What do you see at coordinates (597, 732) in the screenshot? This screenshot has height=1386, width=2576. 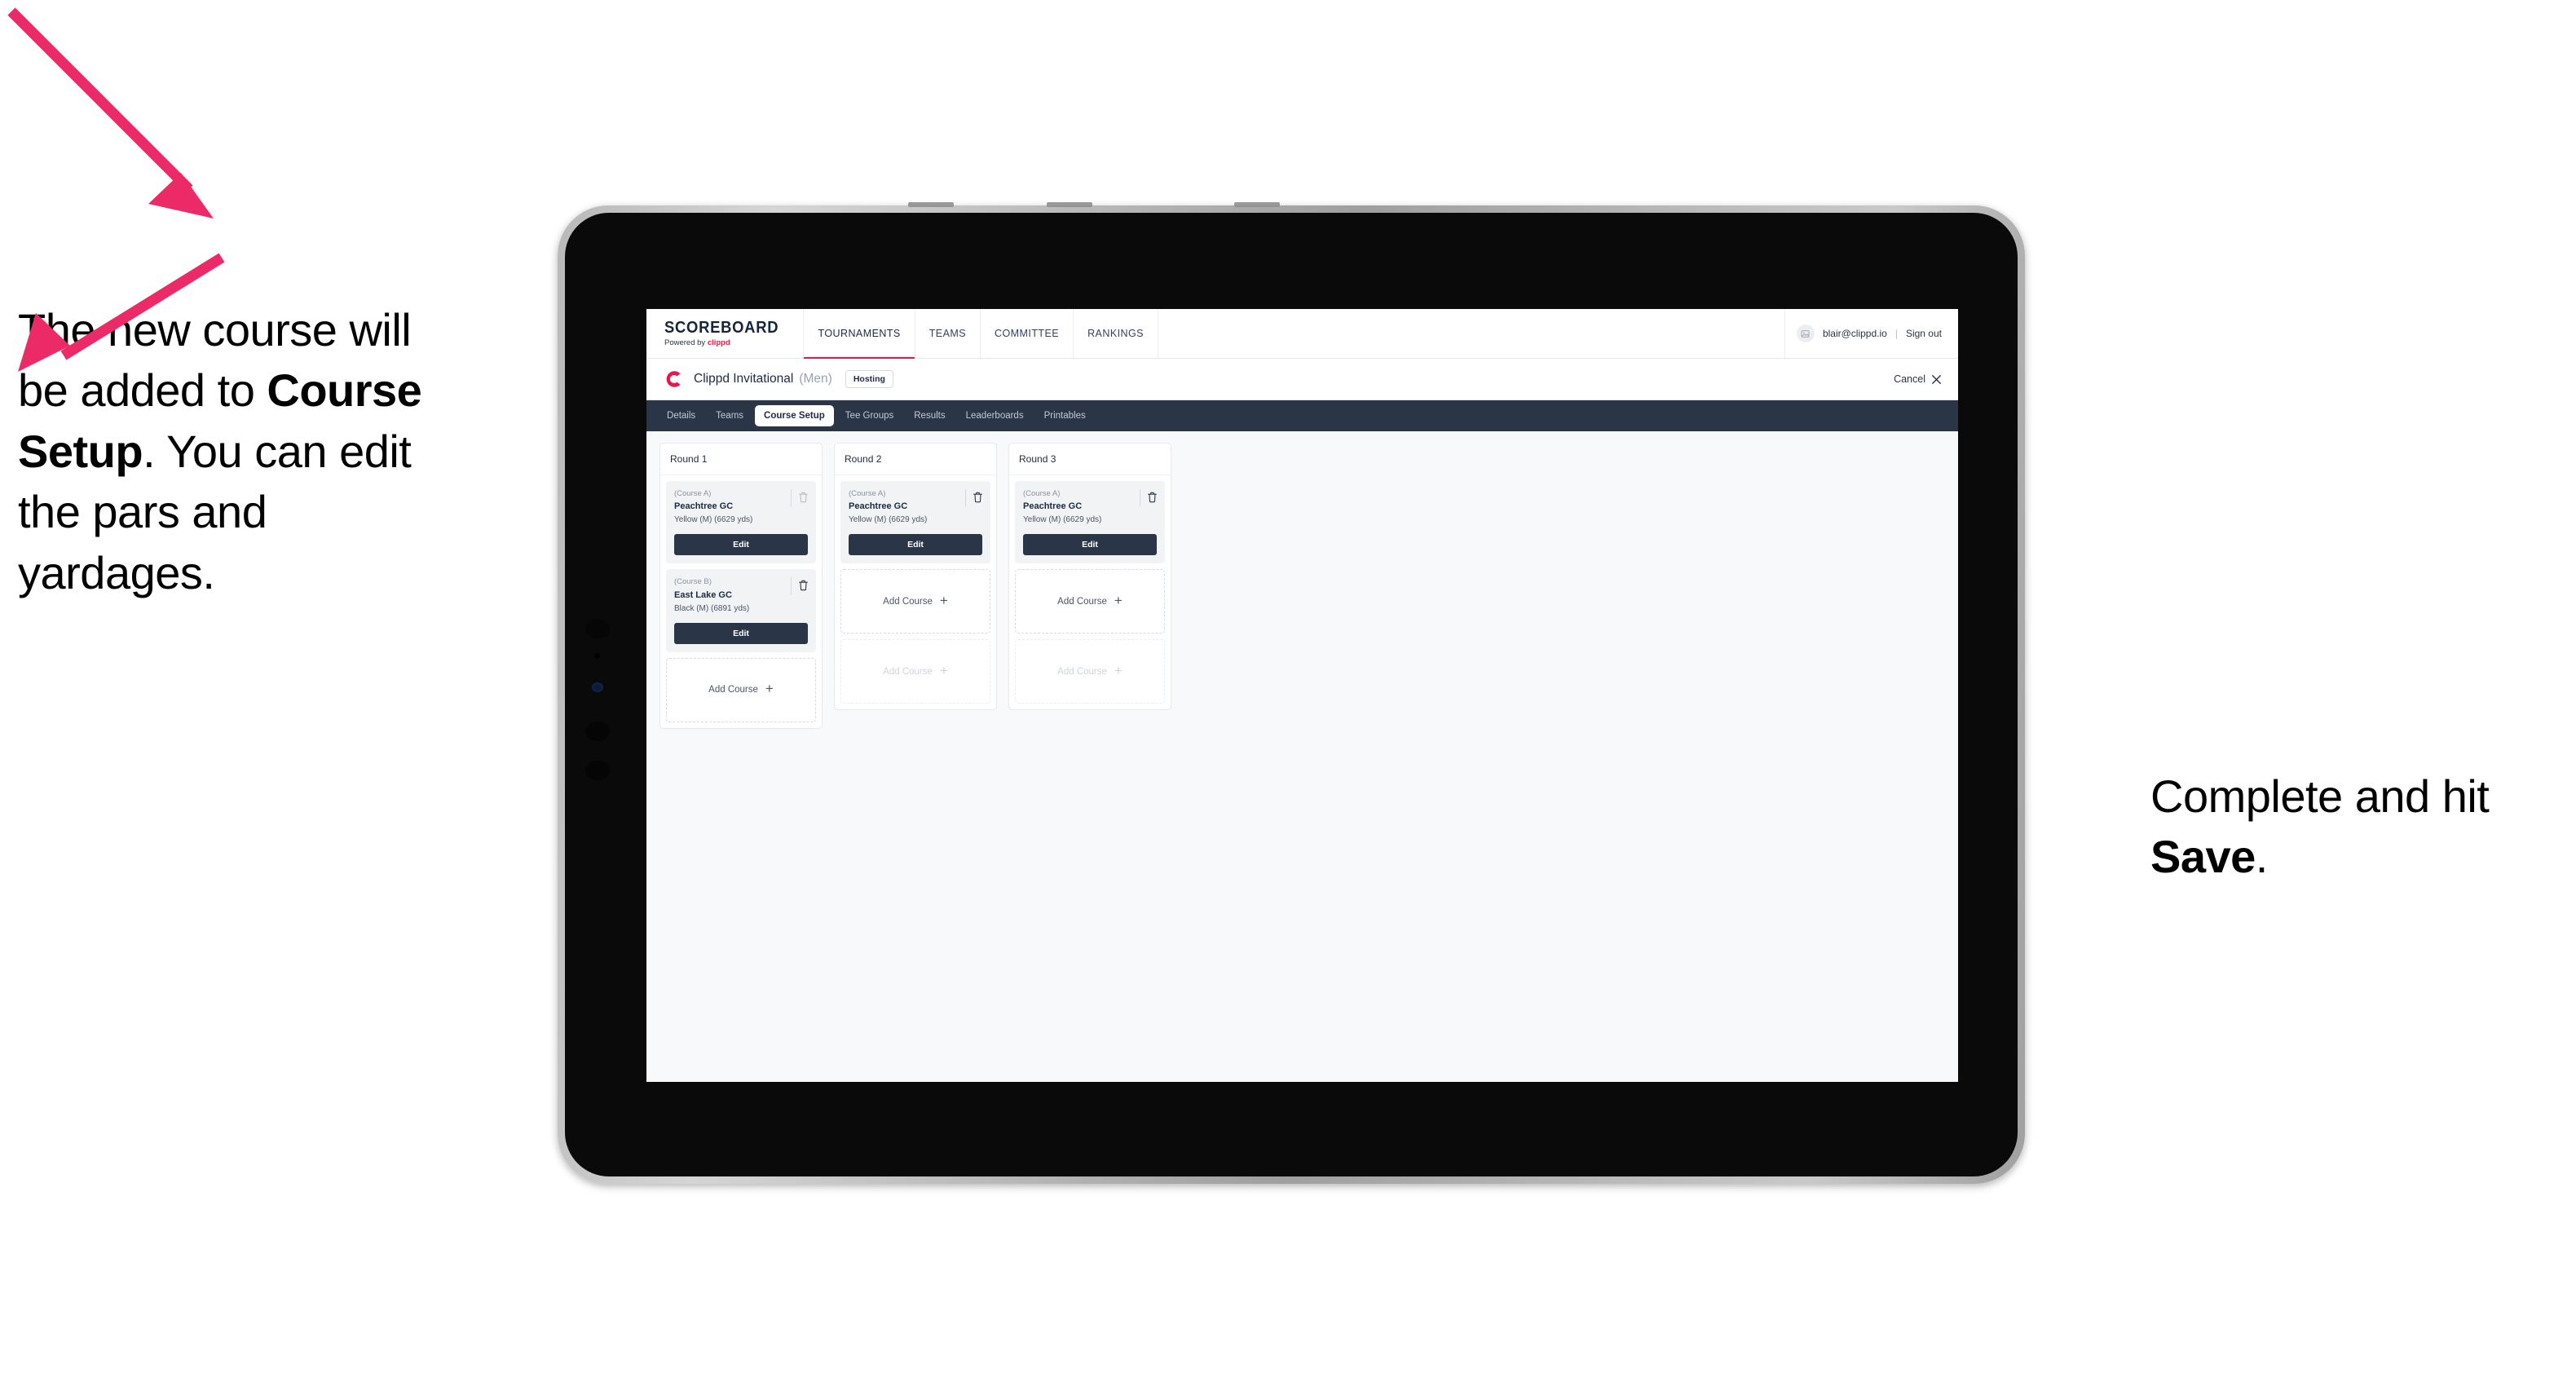 I see `speaker-hole-icon` at bounding box center [597, 732].